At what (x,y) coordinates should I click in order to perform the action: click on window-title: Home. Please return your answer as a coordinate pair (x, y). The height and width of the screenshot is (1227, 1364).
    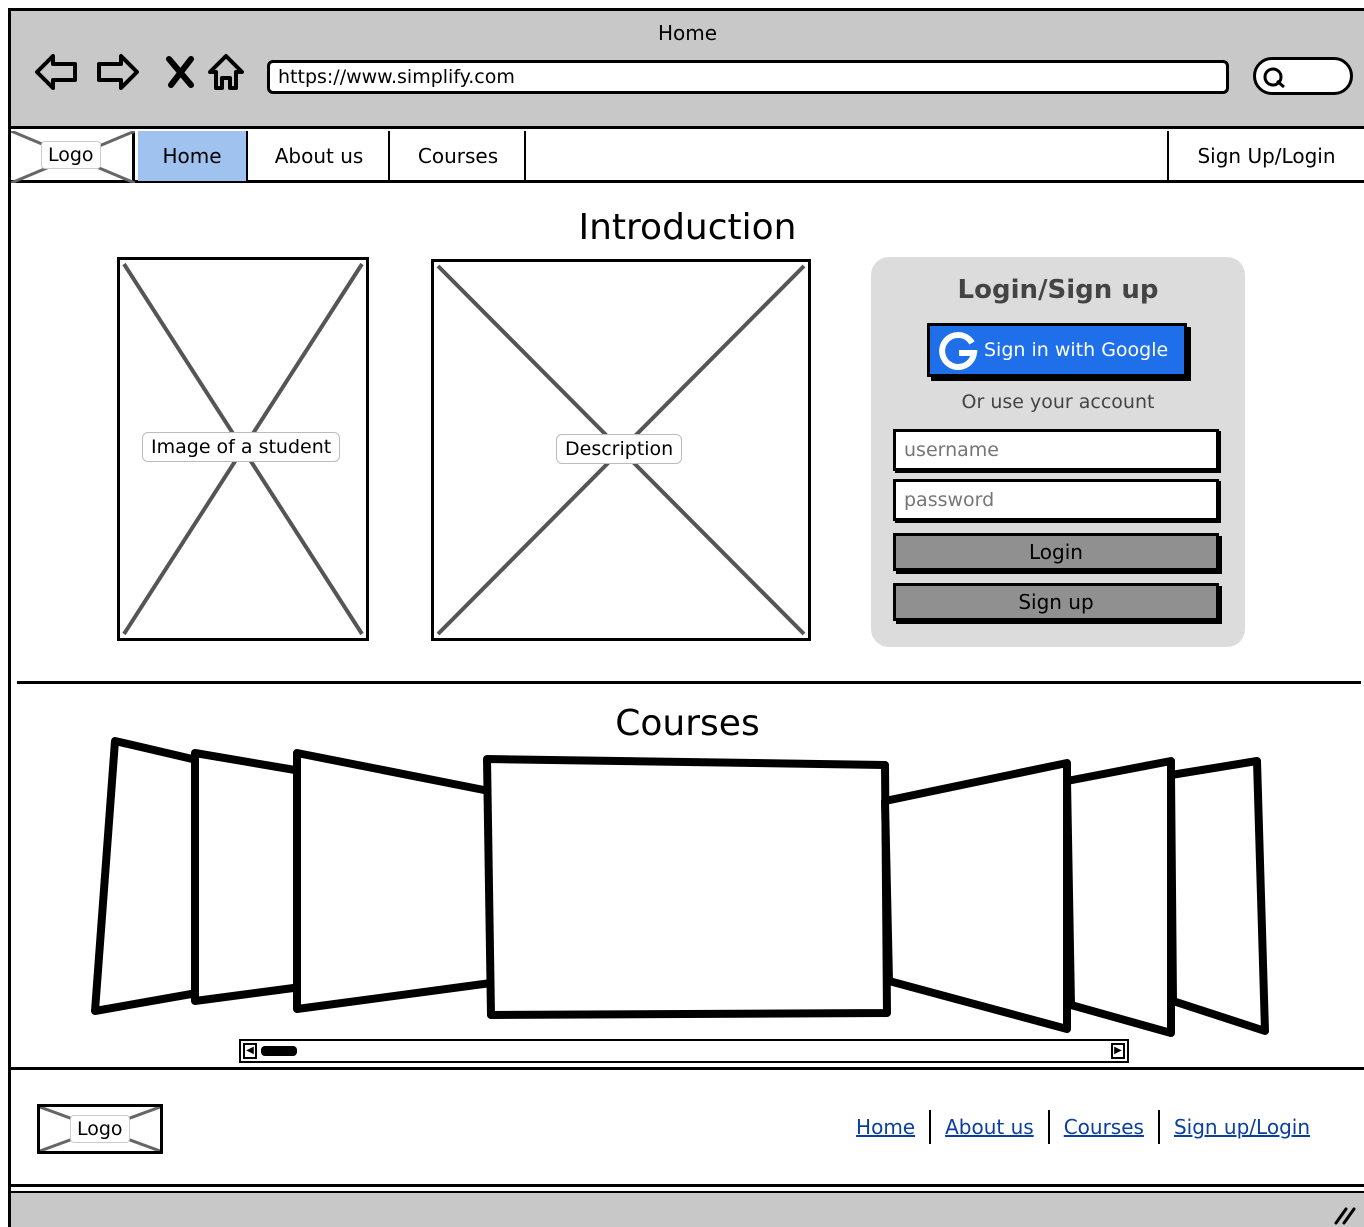
    Looking at the image, I should click on (687, 33).